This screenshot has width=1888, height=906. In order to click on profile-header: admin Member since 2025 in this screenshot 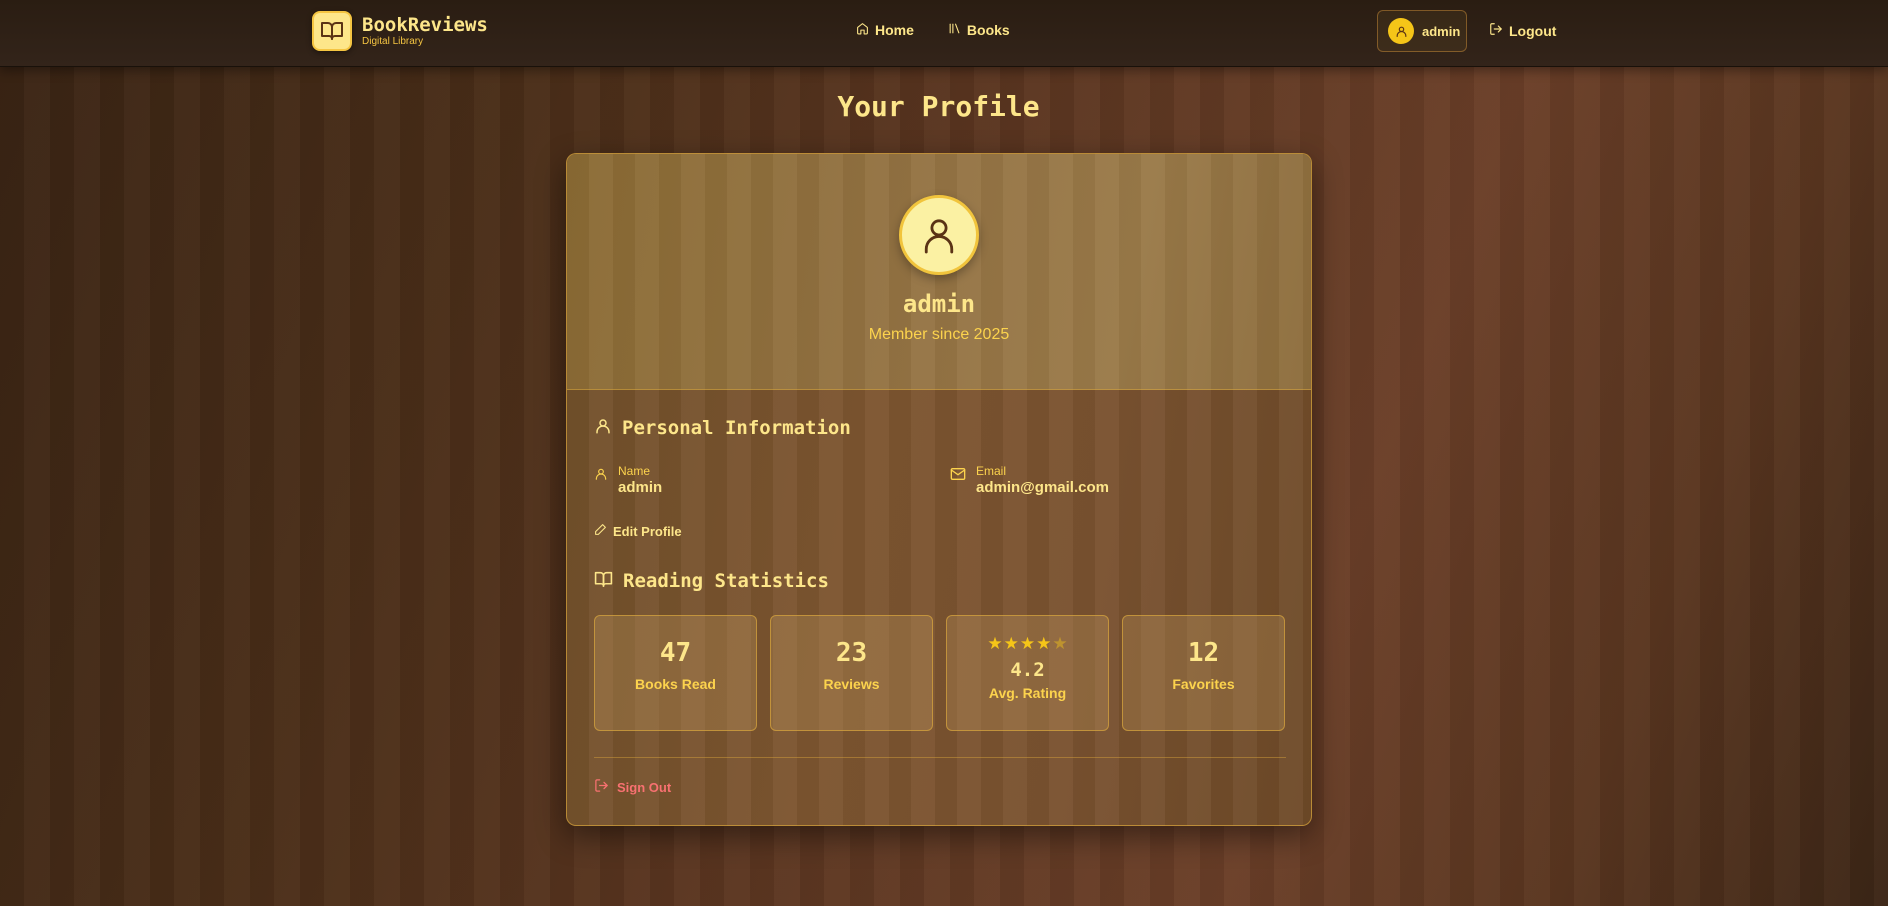, I will do `click(939, 272)`.